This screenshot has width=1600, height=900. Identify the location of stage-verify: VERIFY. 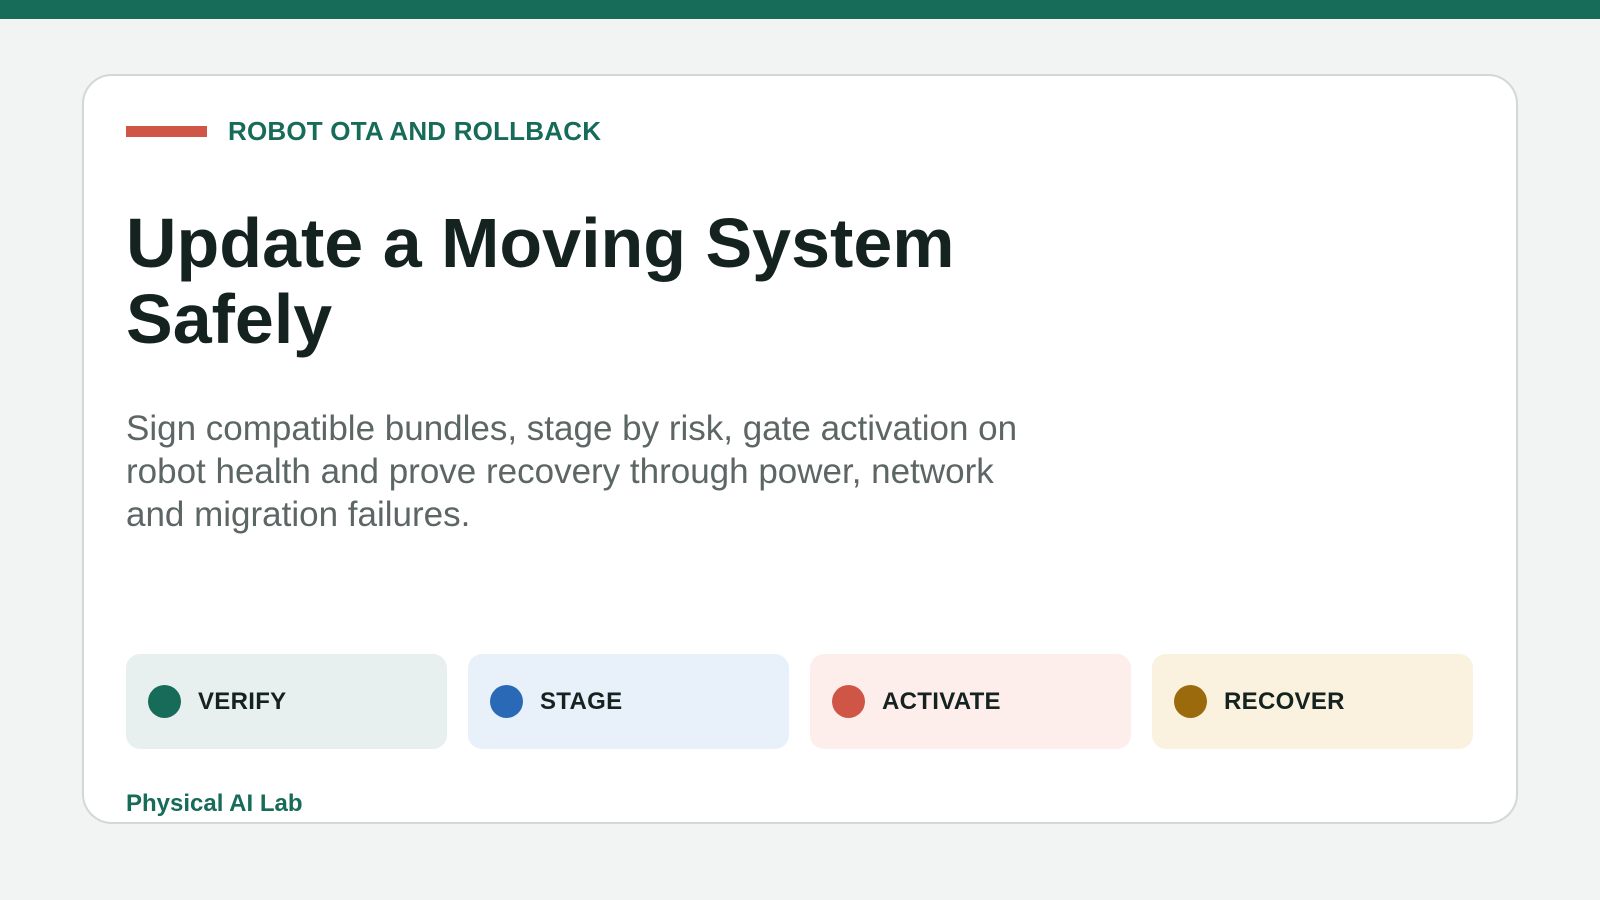
(286, 701).